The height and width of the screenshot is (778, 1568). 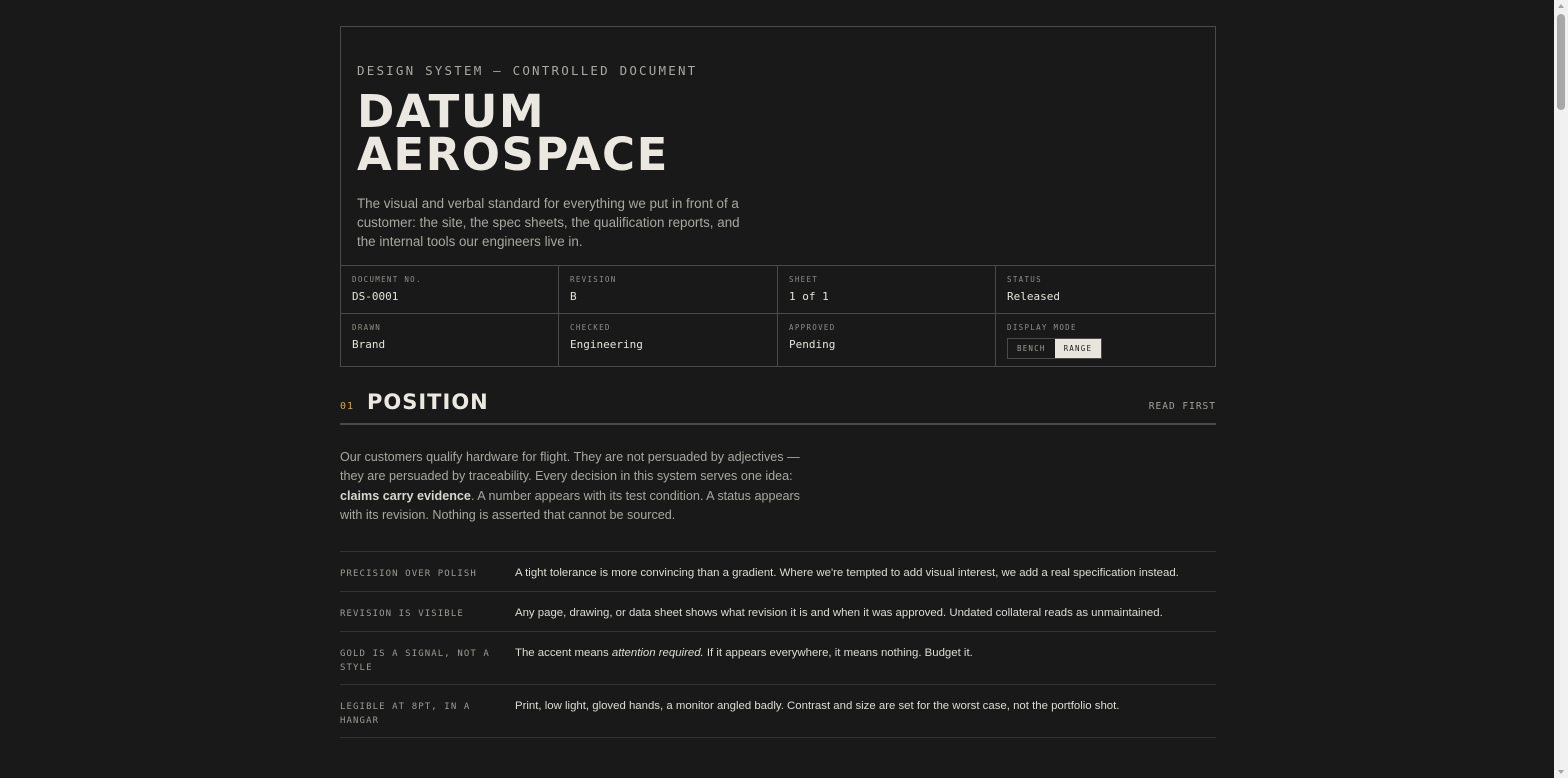 I want to click on section-header: 01 POSITION READ FIRST, so click(x=778, y=407).